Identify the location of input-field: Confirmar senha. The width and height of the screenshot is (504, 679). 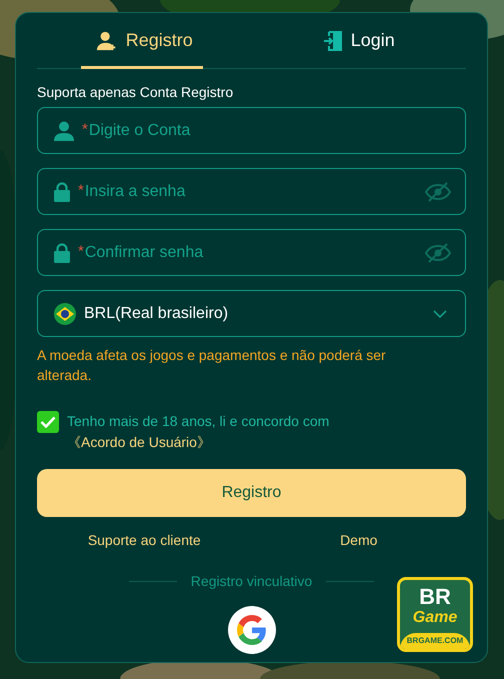
(250, 252).